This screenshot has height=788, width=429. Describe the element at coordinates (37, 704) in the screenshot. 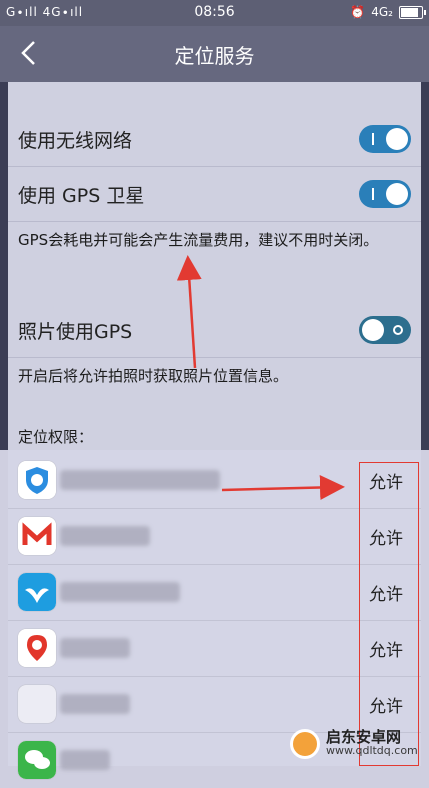

I see `blurred-app-icon` at that location.